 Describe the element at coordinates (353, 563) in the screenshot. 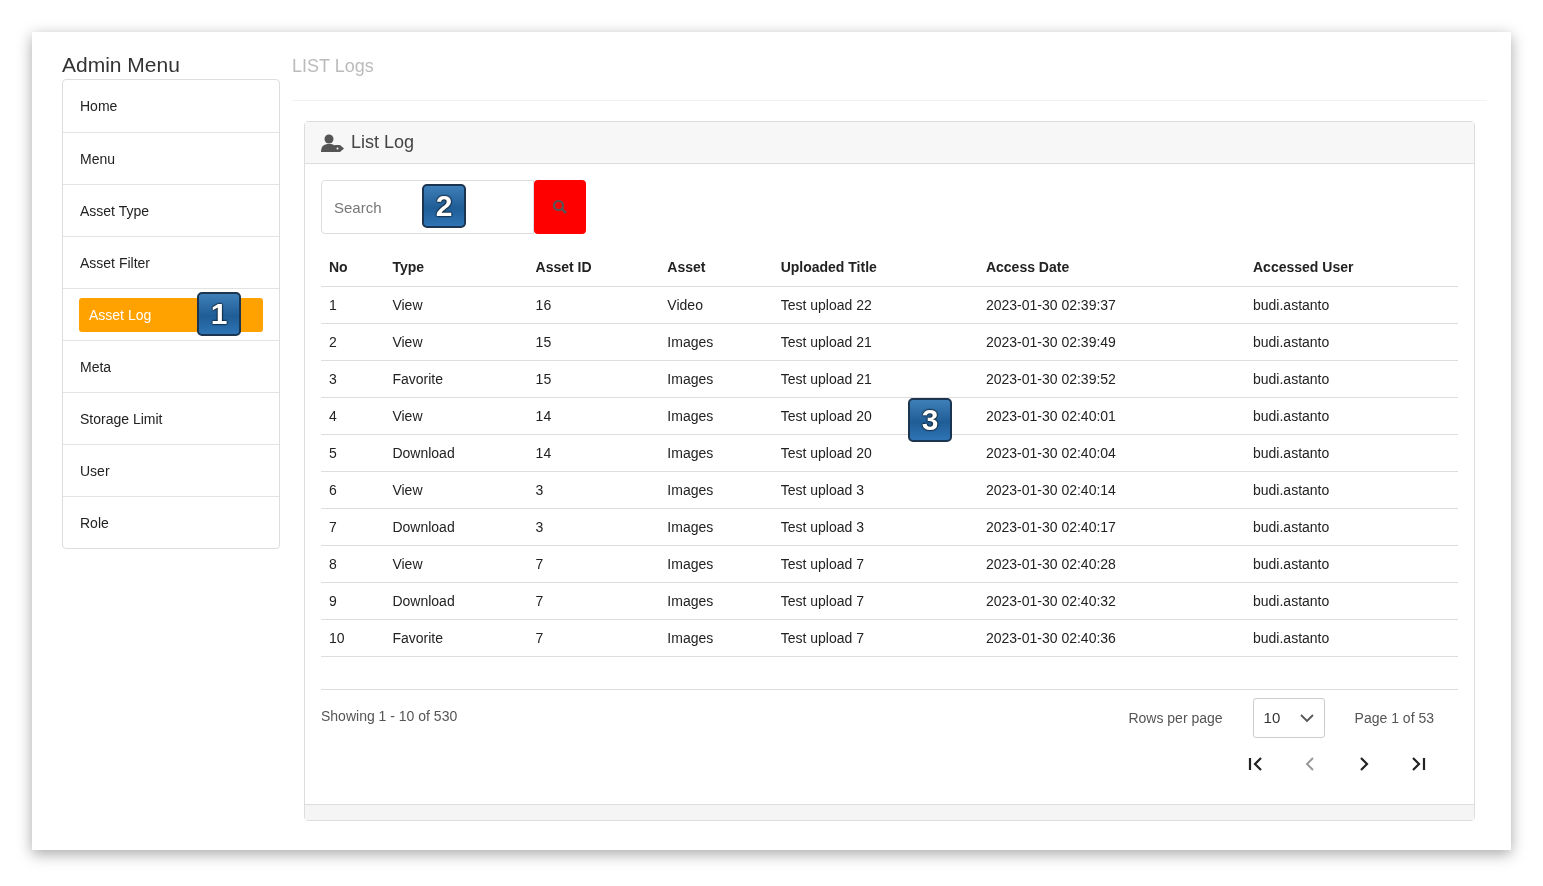

I see `table-cell: 8` at that location.